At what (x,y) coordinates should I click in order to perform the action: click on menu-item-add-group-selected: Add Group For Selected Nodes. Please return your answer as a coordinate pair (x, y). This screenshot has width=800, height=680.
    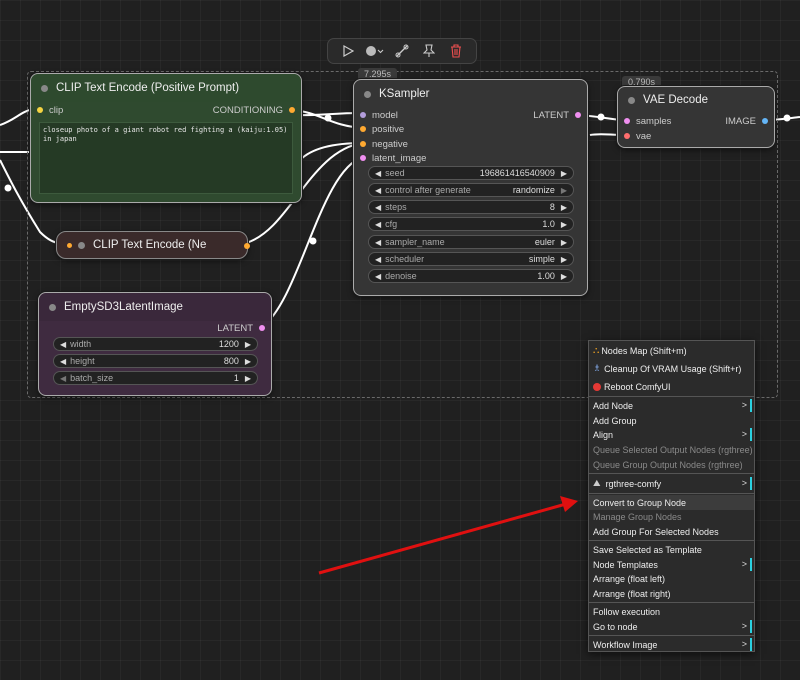
    Looking at the image, I should click on (671, 531).